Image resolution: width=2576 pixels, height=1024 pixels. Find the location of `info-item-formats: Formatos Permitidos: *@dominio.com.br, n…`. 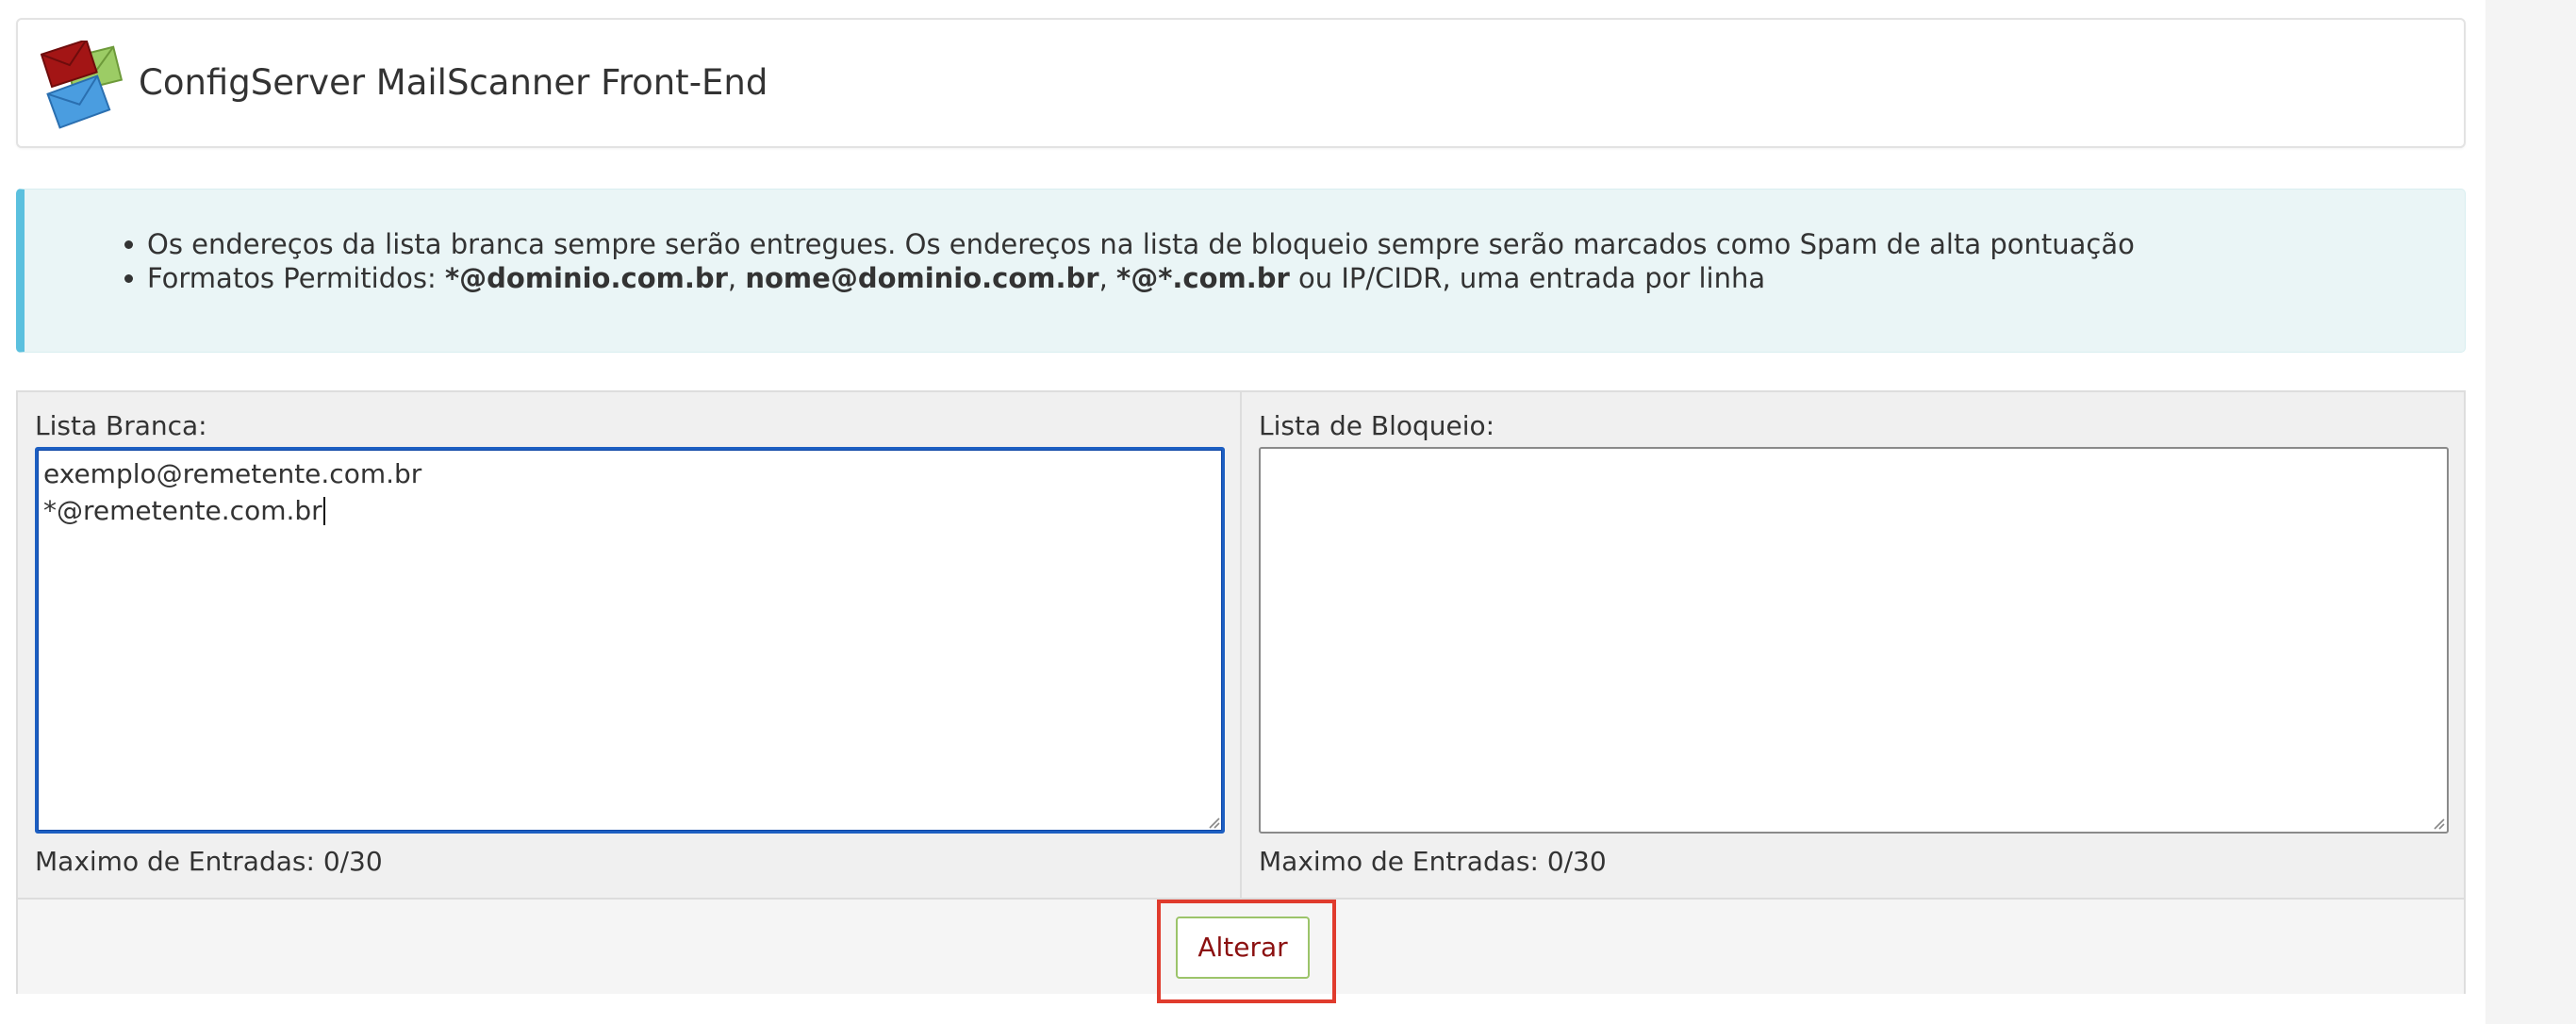

info-item-formats: Formatos Permitidos: *@dominio.com.br, n… is located at coordinates (1129, 278).